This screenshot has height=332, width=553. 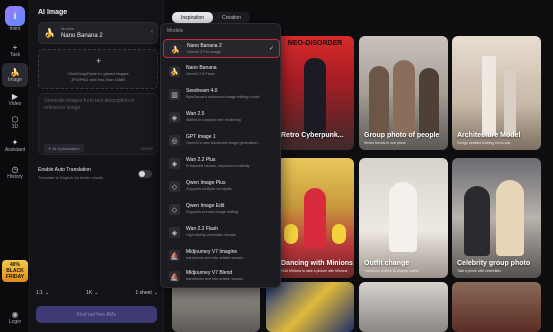 I want to click on rail-item-history: ◷ History, so click(x=15, y=172).